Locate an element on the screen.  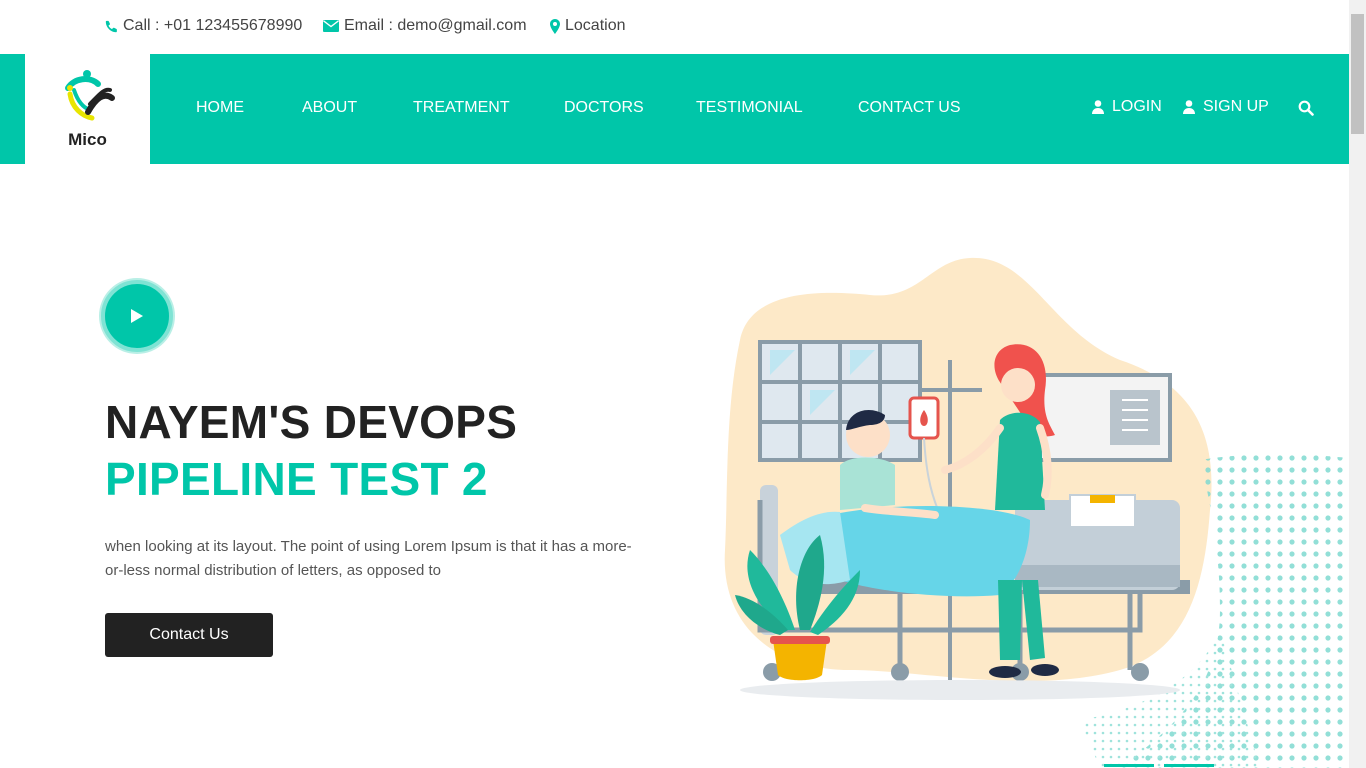
contact-call: Call : +01 123455678990 is located at coordinates (203, 26).